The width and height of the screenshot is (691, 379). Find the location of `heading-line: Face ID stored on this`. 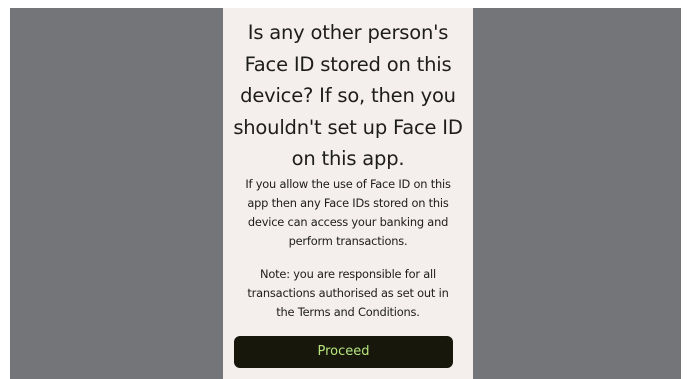

heading-line: Face ID stored on this is located at coordinates (348, 64).